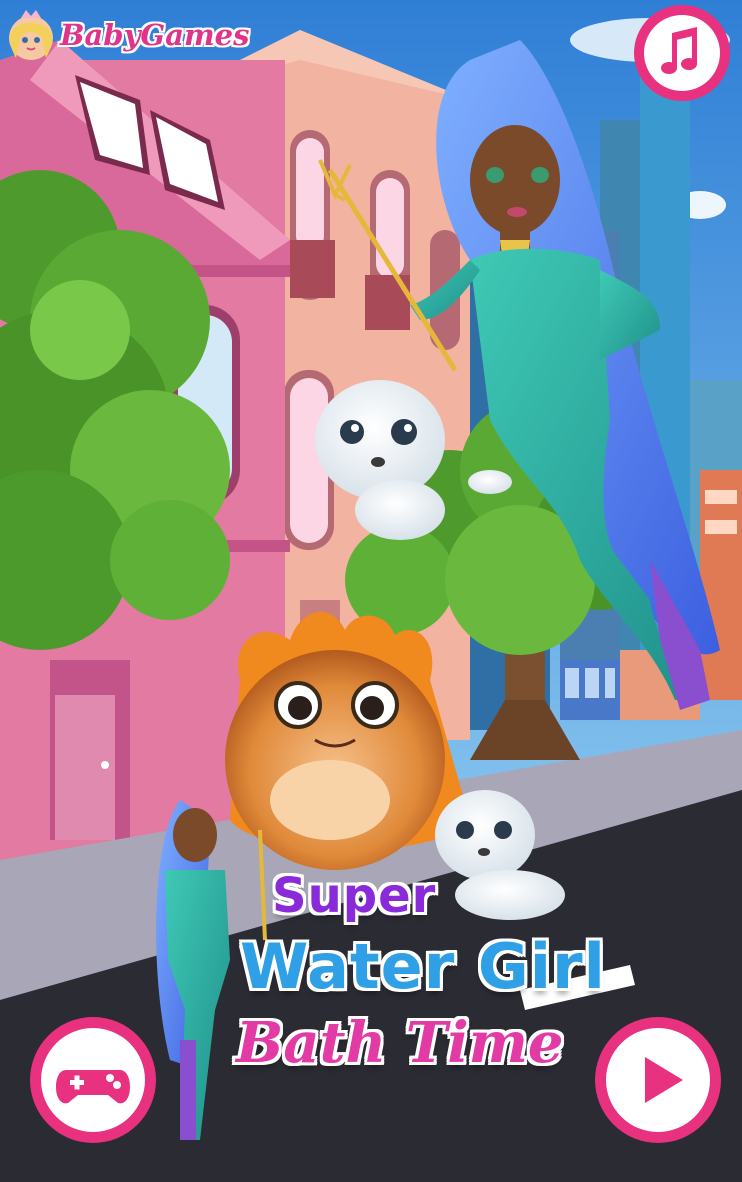  What do you see at coordinates (658, 1080) in the screenshot?
I see `play-button` at bounding box center [658, 1080].